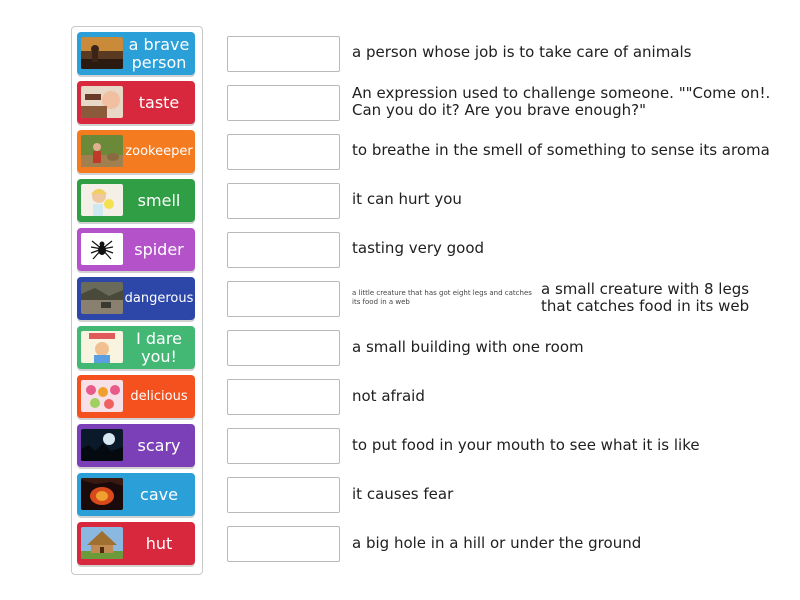 This screenshot has width=800, height=600. What do you see at coordinates (136, 494) in the screenshot?
I see `tile-cave: cave` at bounding box center [136, 494].